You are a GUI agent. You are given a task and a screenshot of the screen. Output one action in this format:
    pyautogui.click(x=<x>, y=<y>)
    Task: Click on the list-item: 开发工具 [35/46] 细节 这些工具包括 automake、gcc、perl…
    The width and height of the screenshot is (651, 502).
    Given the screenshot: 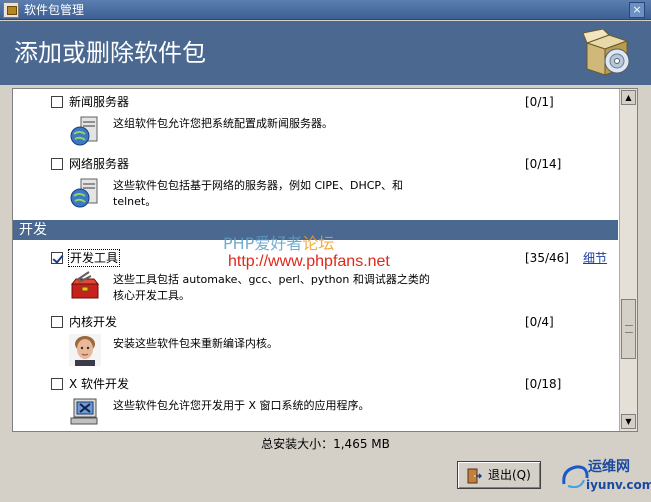 What is the action you would take?
    pyautogui.click(x=315, y=278)
    